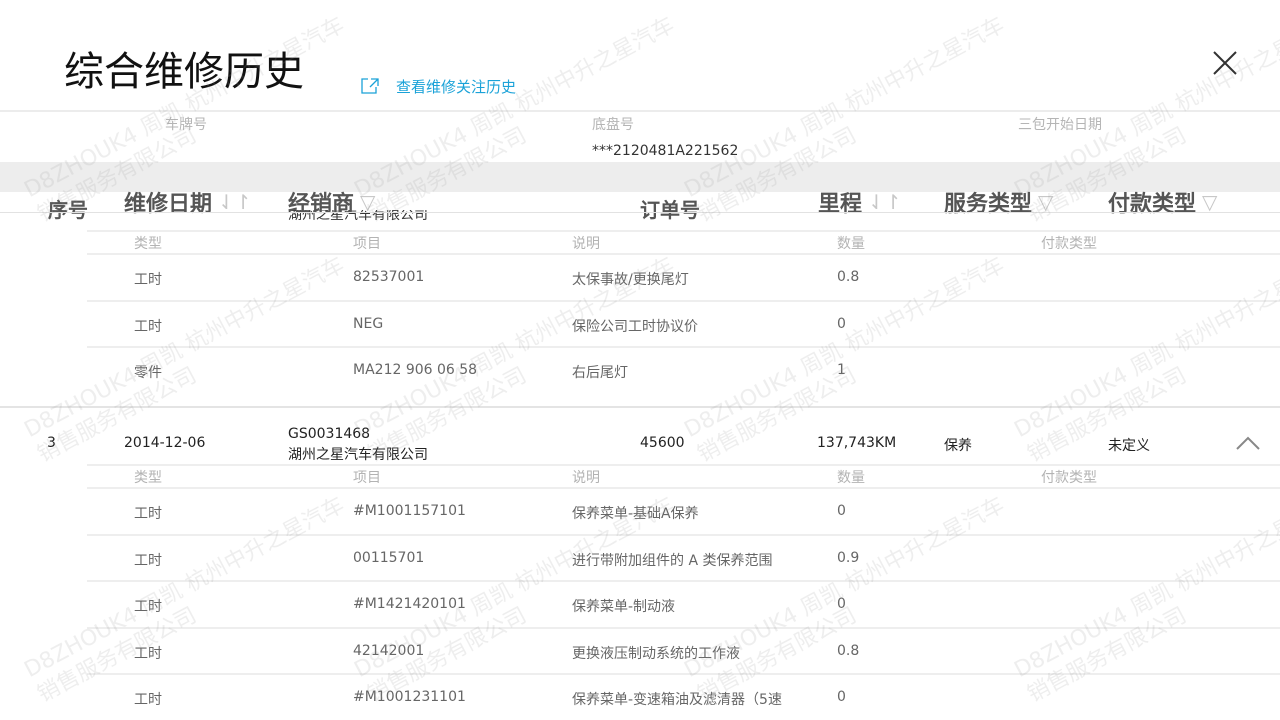  What do you see at coordinates (68, 210) in the screenshot?
I see `column-header-index: 序号` at bounding box center [68, 210].